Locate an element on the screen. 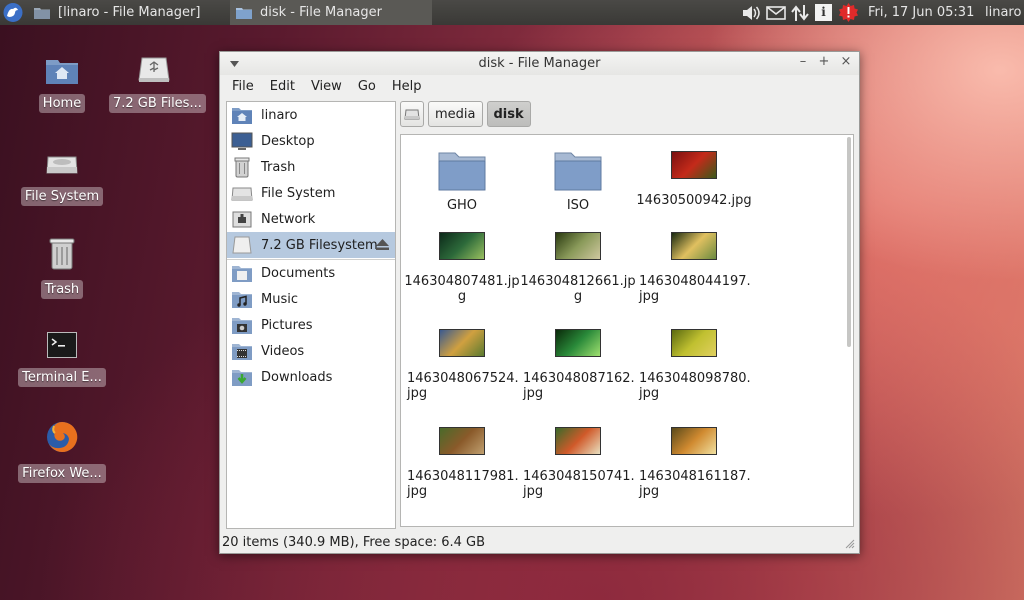 The width and height of the screenshot is (1024, 600). hard-drive-icon is located at coordinates (62, 165).